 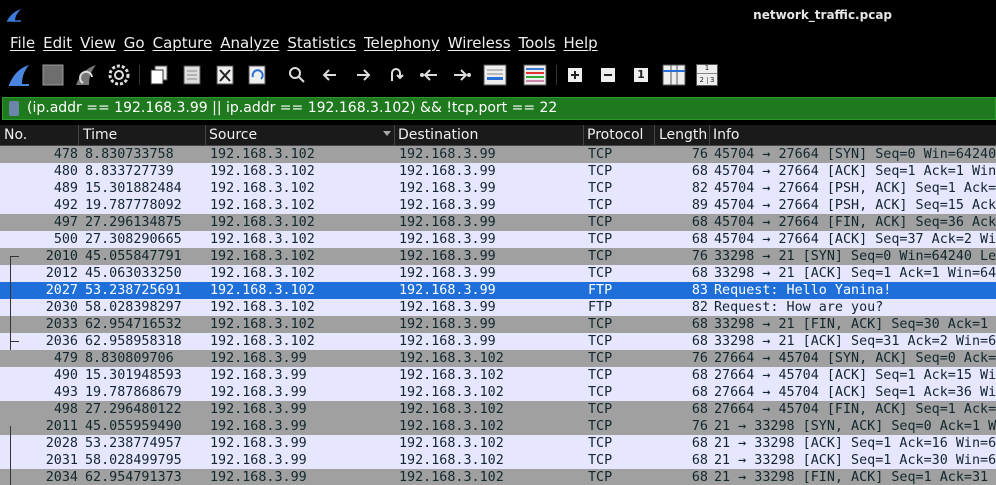 I want to click on normal-size-label: 1, so click(x=641, y=75).